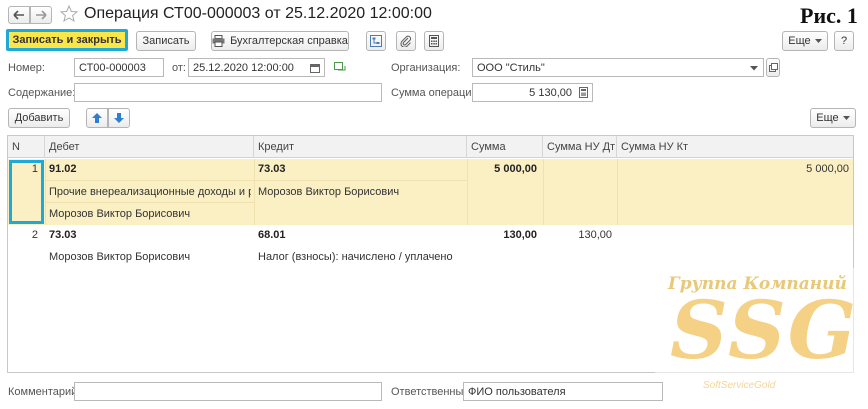  I want to click on column-header-sum: Сумма, so click(505, 147).